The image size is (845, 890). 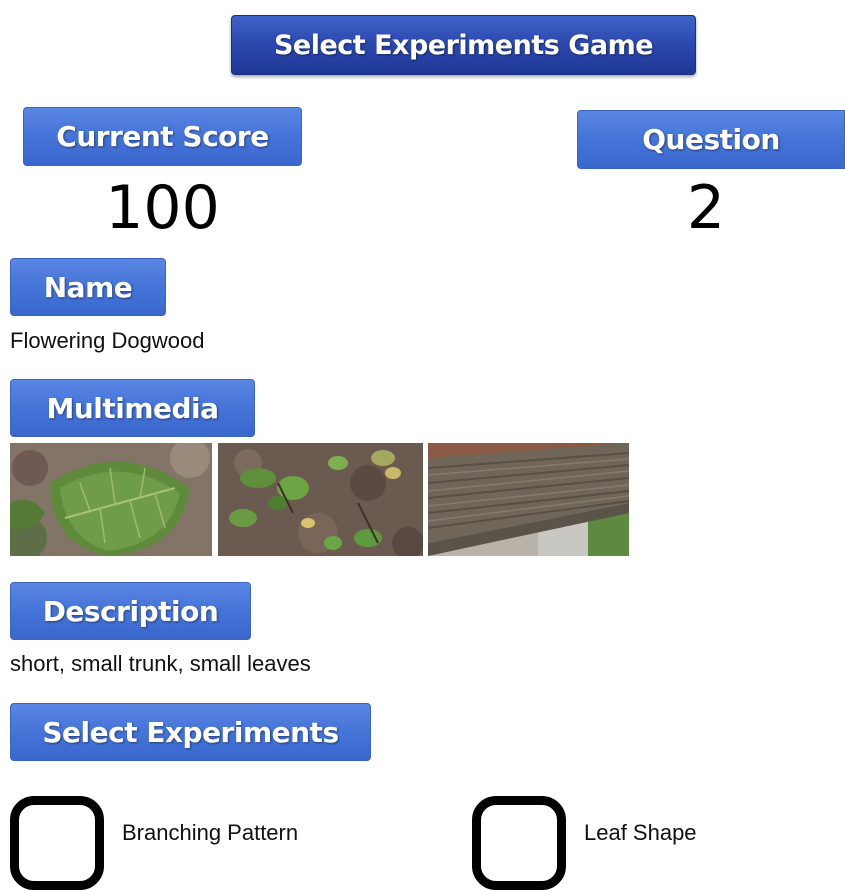 I want to click on leaf-shape-label: Leaf Shape, so click(x=640, y=833).